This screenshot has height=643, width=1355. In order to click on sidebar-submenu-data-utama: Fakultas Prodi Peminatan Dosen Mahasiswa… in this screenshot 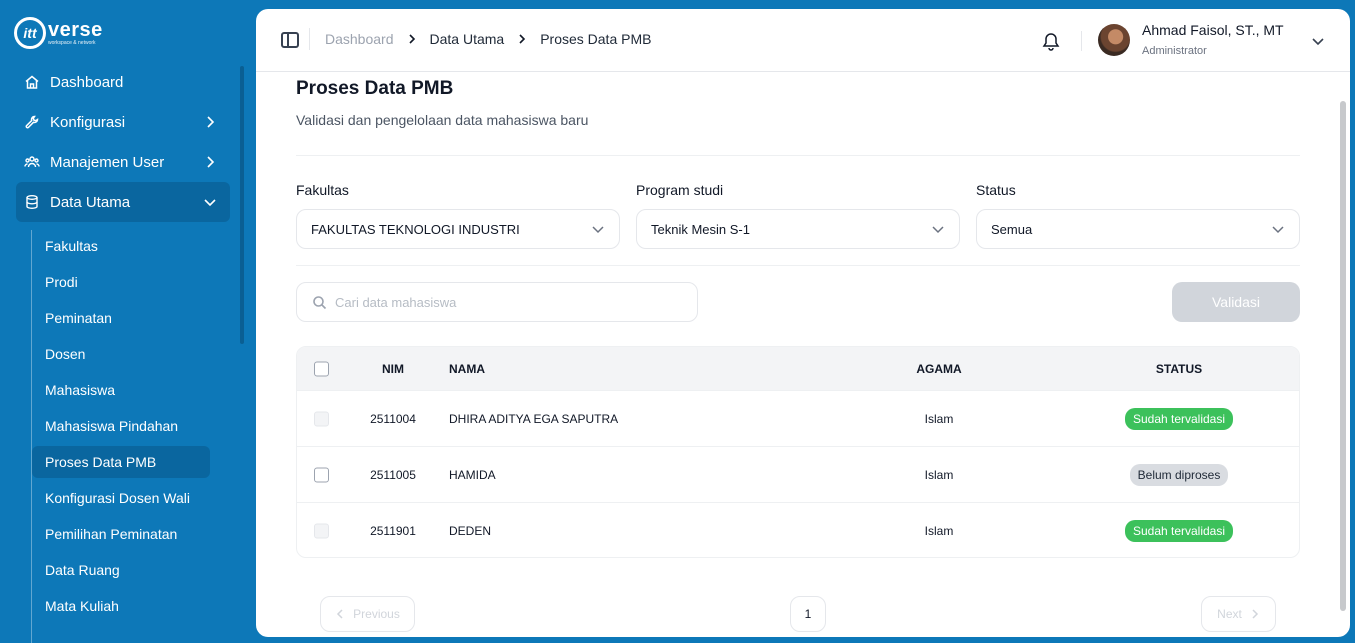, I will do `click(131, 436)`.